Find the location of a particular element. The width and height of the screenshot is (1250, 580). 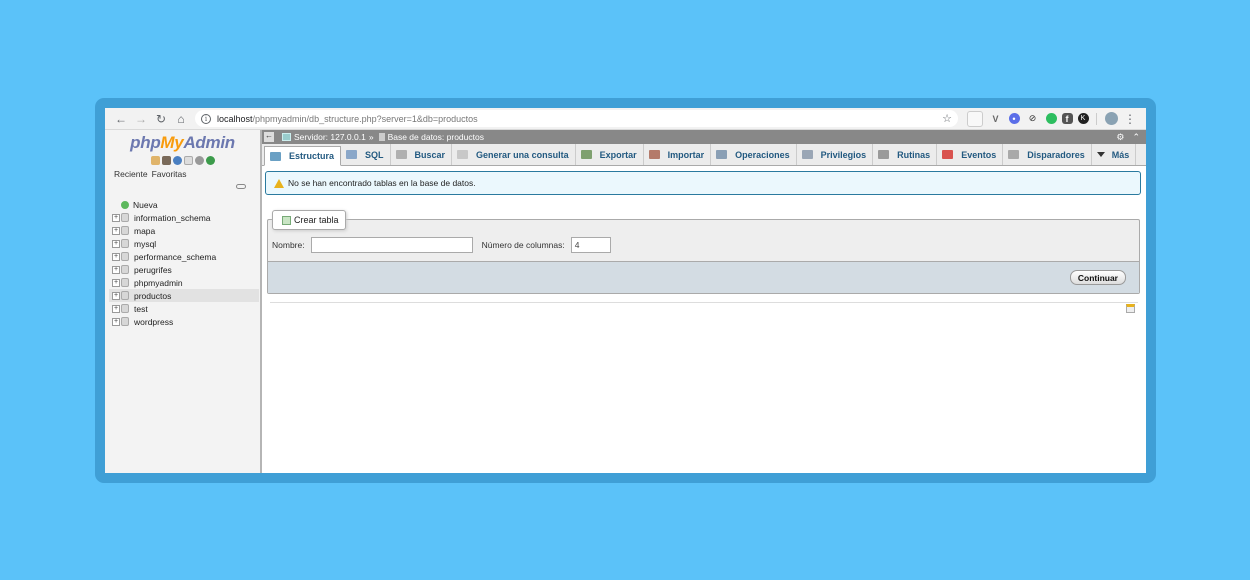

tab-label: Estructura is located at coordinates (312, 156).